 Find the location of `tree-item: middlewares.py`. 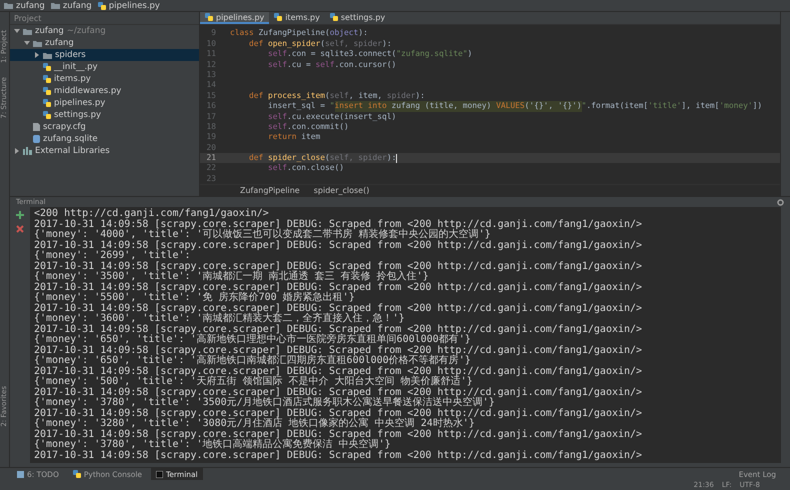

tree-item: middlewares.py is located at coordinates (104, 91).